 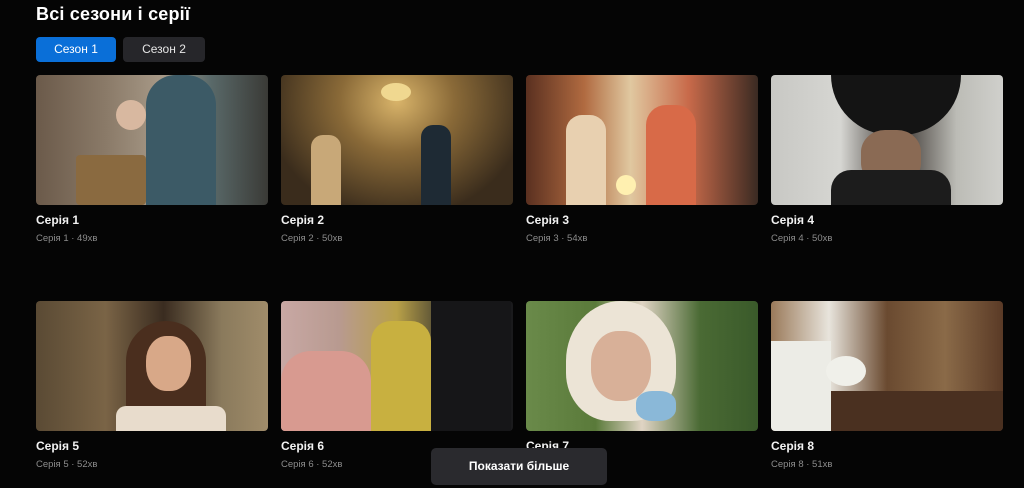 What do you see at coordinates (113, 14) in the screenshot?
I see `section-title: Всі сезони і серії` at bounding box center [113, 14].